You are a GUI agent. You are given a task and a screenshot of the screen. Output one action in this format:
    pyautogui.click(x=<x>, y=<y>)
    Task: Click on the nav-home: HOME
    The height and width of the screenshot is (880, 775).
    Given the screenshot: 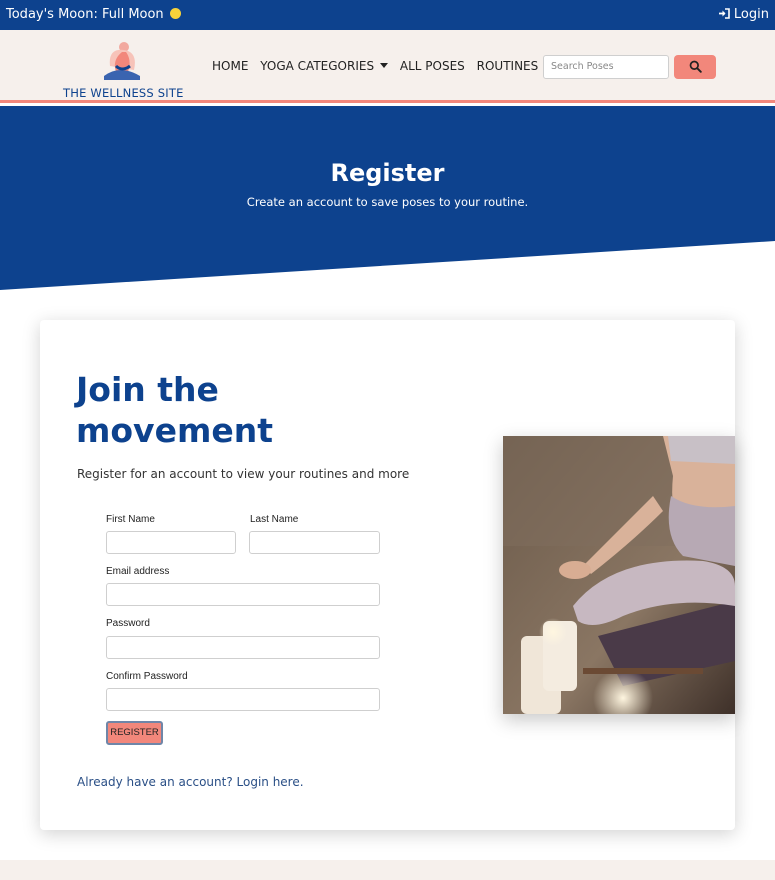 What is the action you would take?
    pyautogui.click(x=230, y=66)
    